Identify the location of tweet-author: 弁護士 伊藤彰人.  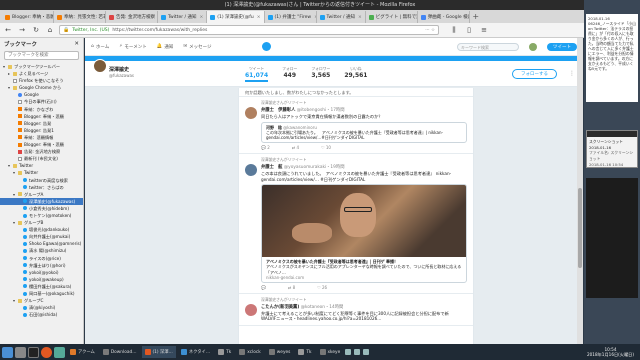
(278, 110).